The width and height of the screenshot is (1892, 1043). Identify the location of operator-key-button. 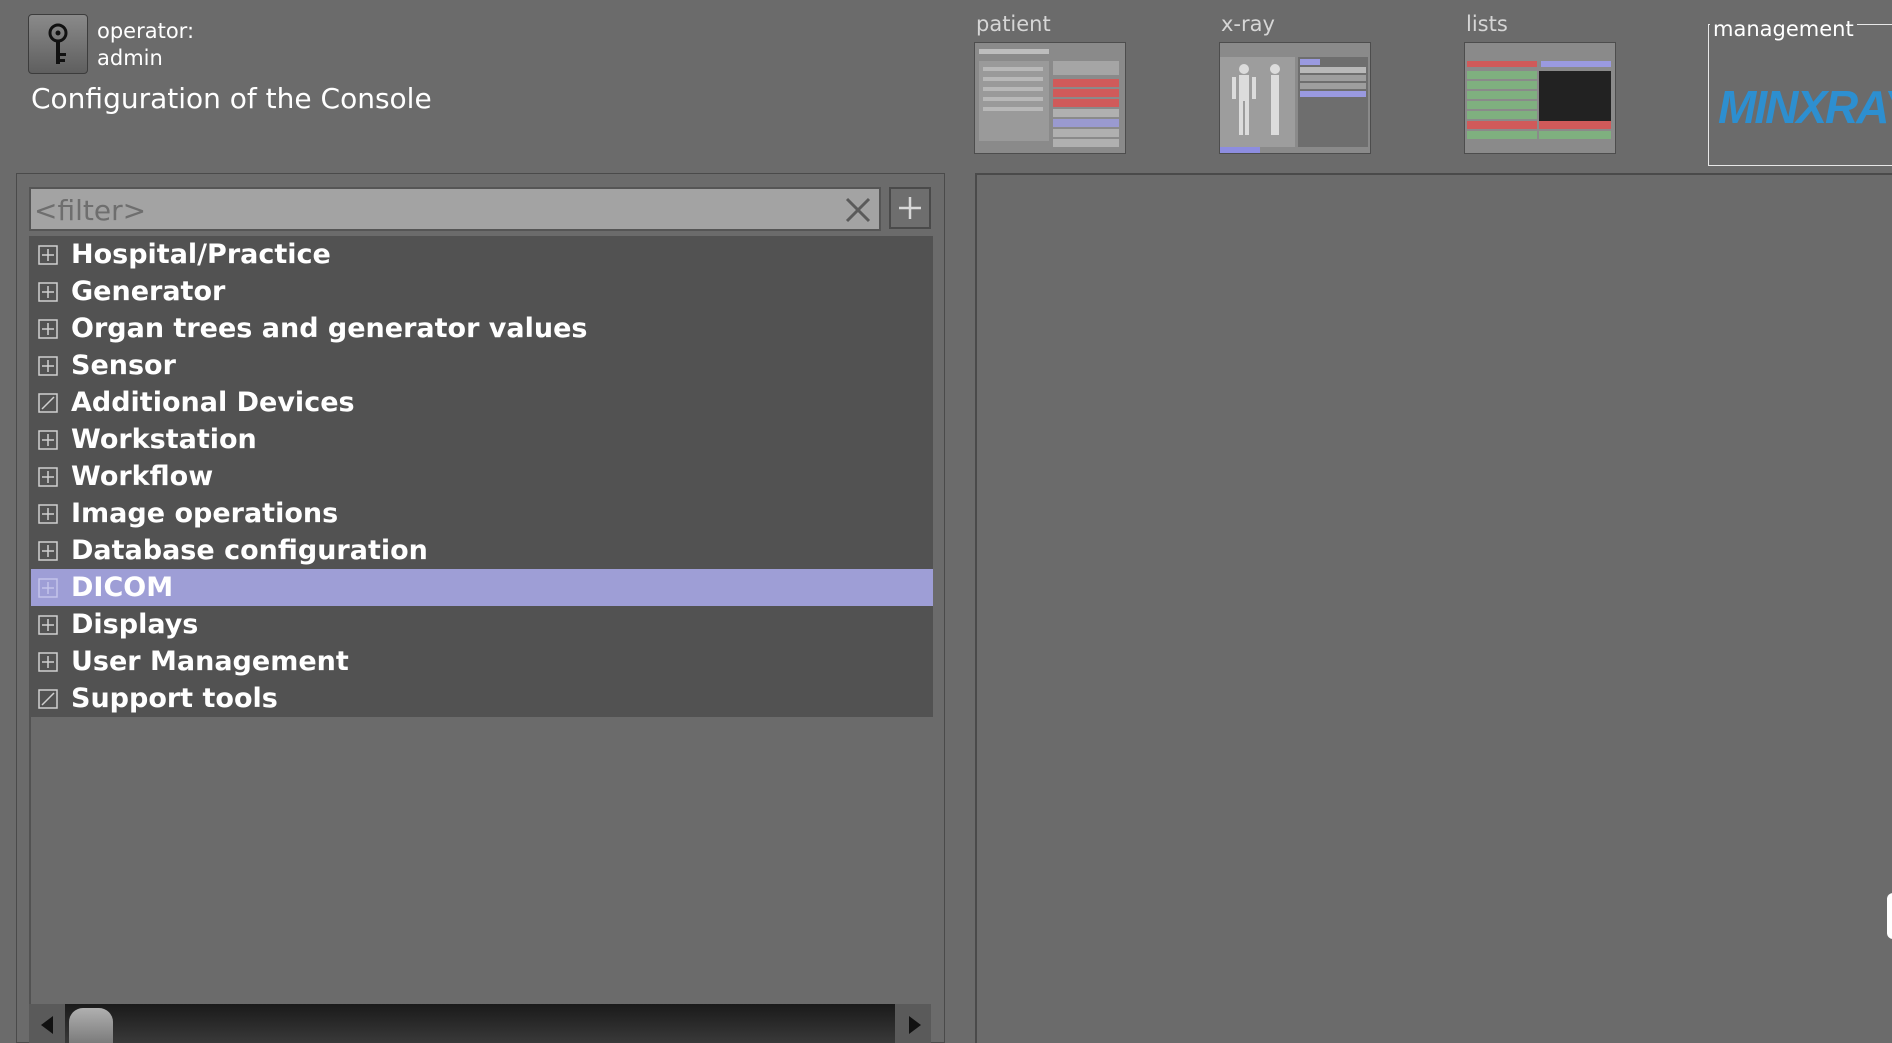
(58, 44).